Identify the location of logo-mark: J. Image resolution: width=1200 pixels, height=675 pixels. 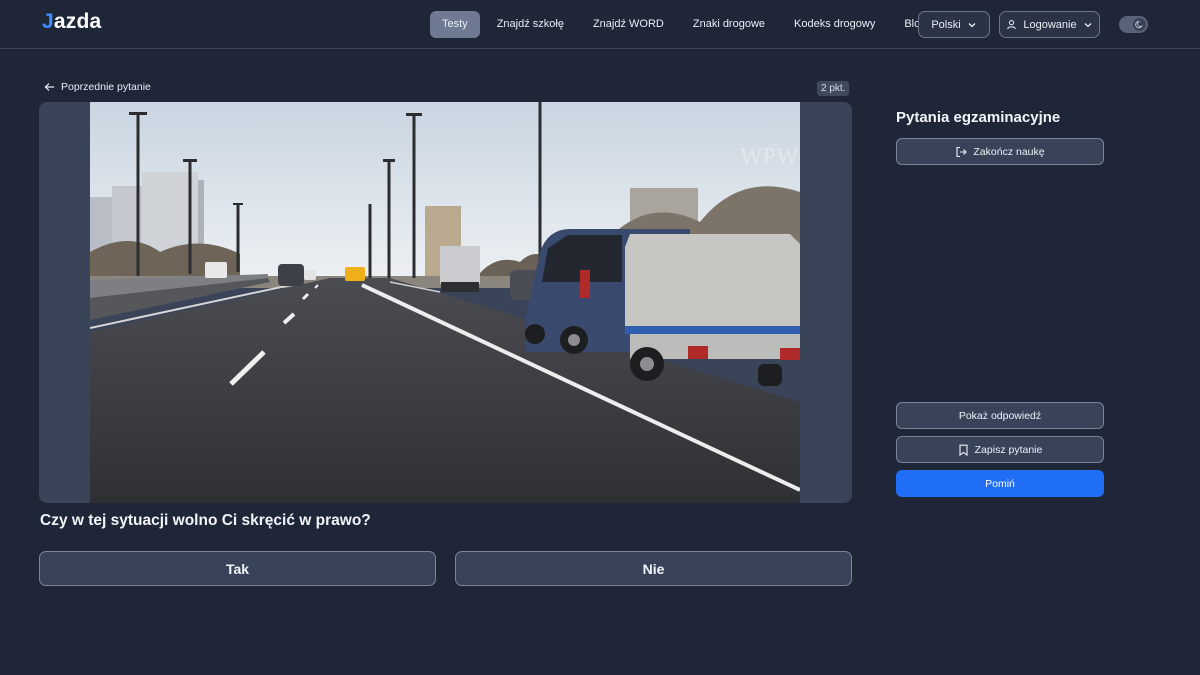
(48, 21).